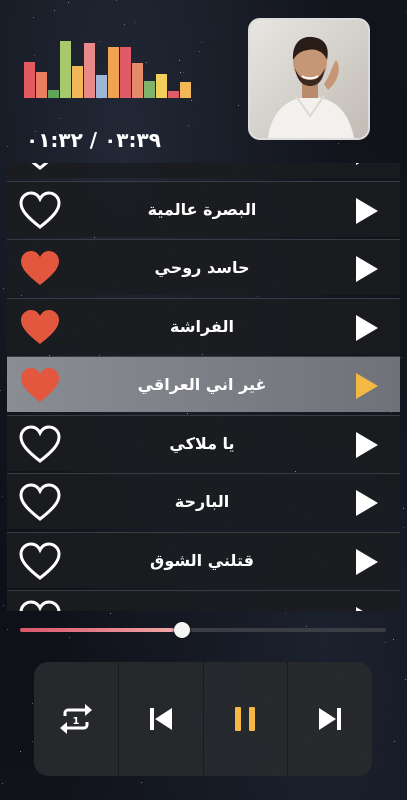 The width and height of the screenshot is (407, 800). I want to click on current-time: ٠١:٣٢, so click(54, 140).